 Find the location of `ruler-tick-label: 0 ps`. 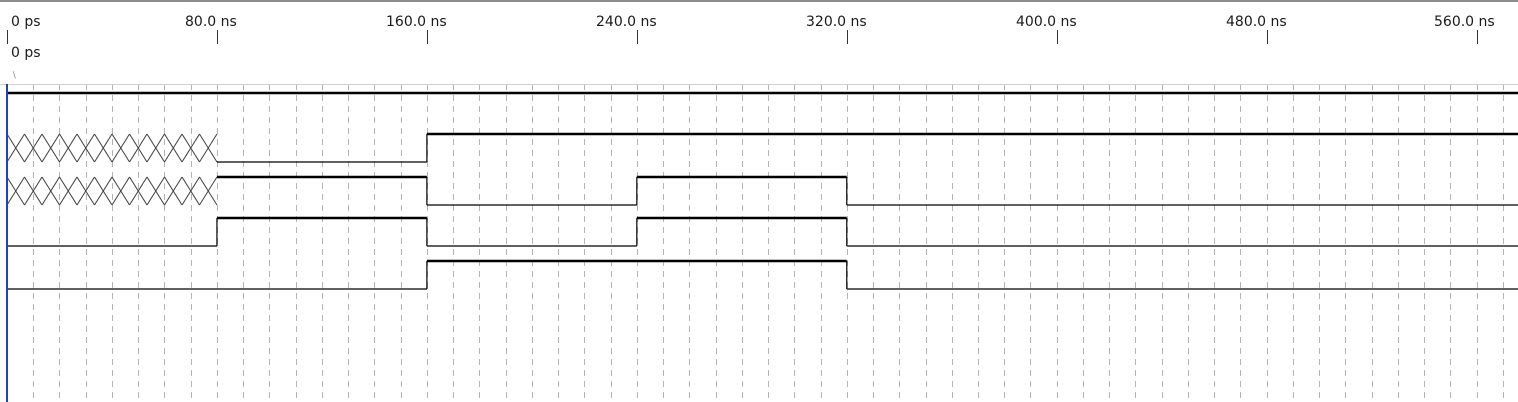

ruler-tick-label: 0 ps is located at coordinates (26, 22).